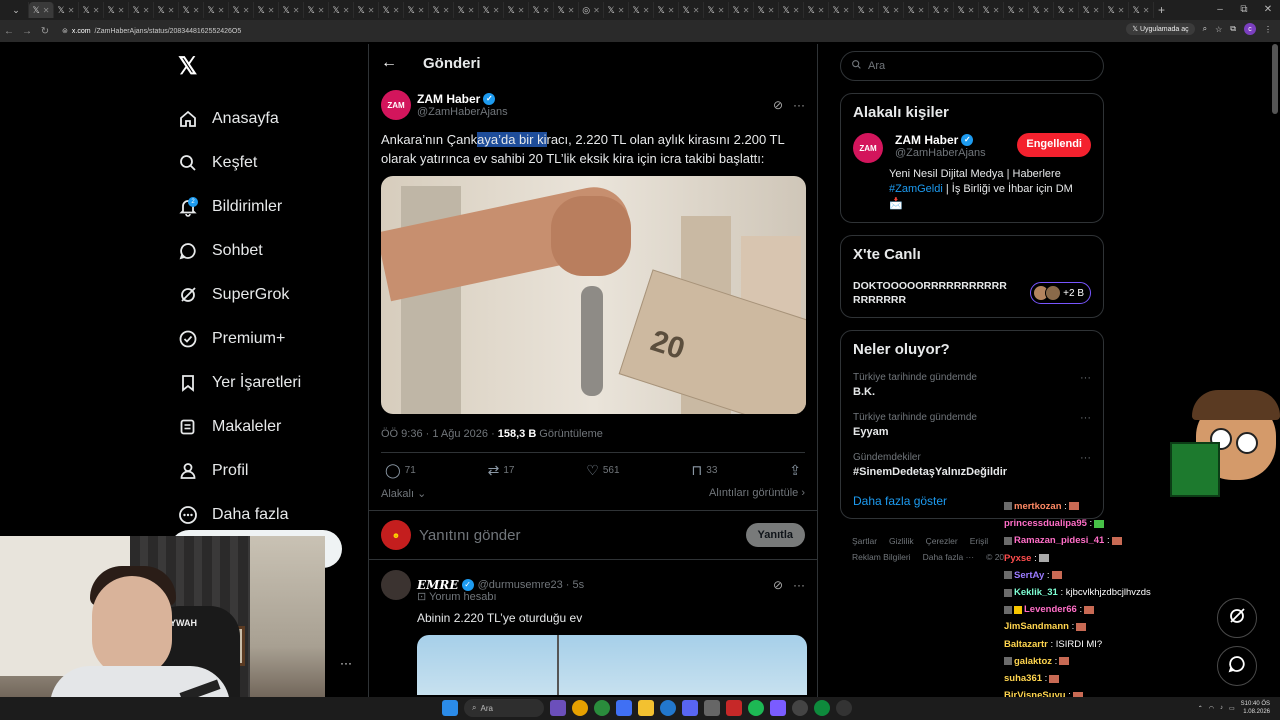 The image size is (1280, 720). Describe the element at coordinates (1268, 10) in the screenshot. I see `close-window-icon: ✕` at that location.